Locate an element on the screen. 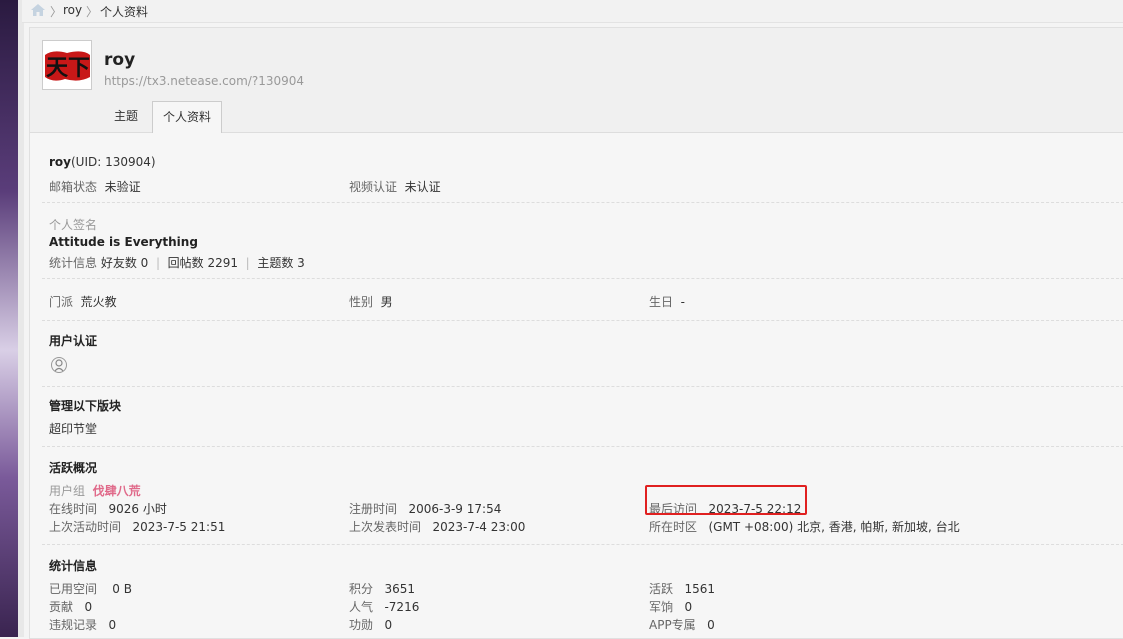 Image resolution: width=1123 pixels, height=639 pixels. uid-line: roy(UID: 130904) is located at coordinates (102, 162).